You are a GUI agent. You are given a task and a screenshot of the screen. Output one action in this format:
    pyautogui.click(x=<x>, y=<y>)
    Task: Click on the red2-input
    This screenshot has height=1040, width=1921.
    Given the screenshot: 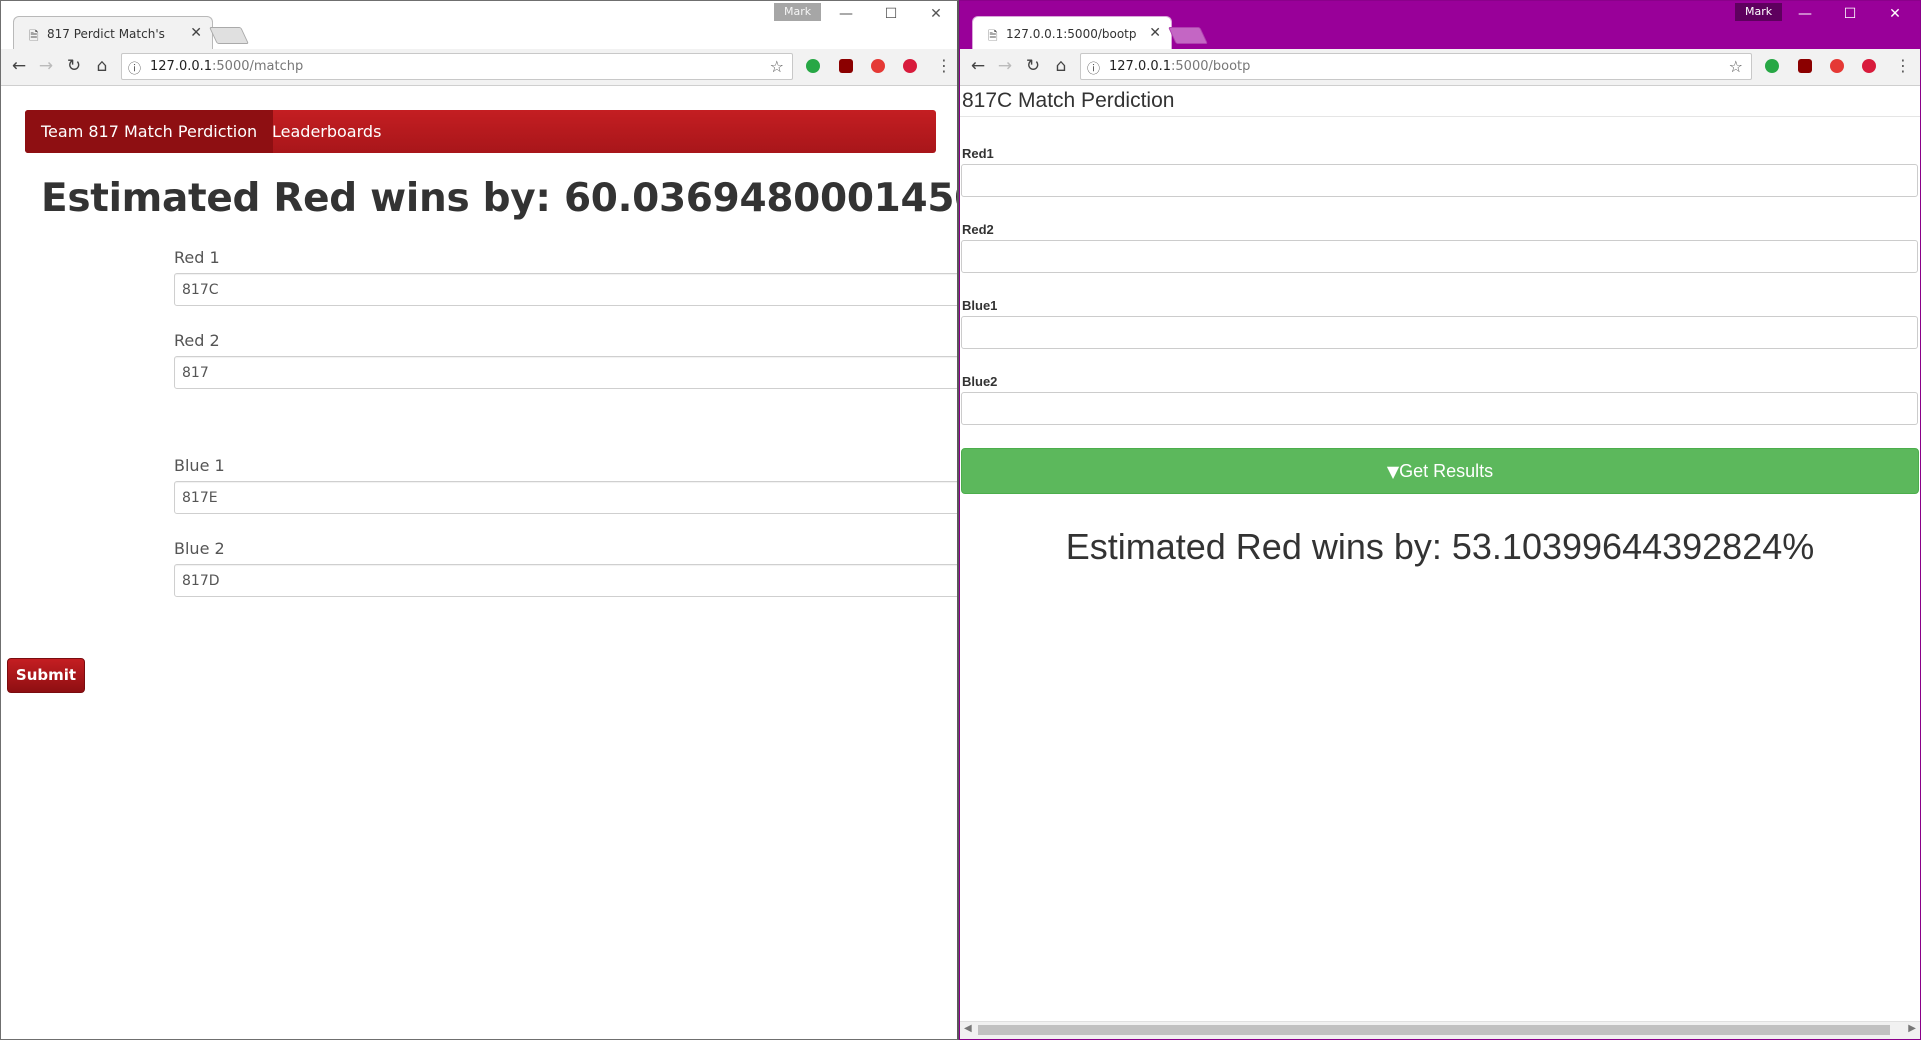 What is the action you would take?
    pyautogui.click(x=1439, y=256)
    